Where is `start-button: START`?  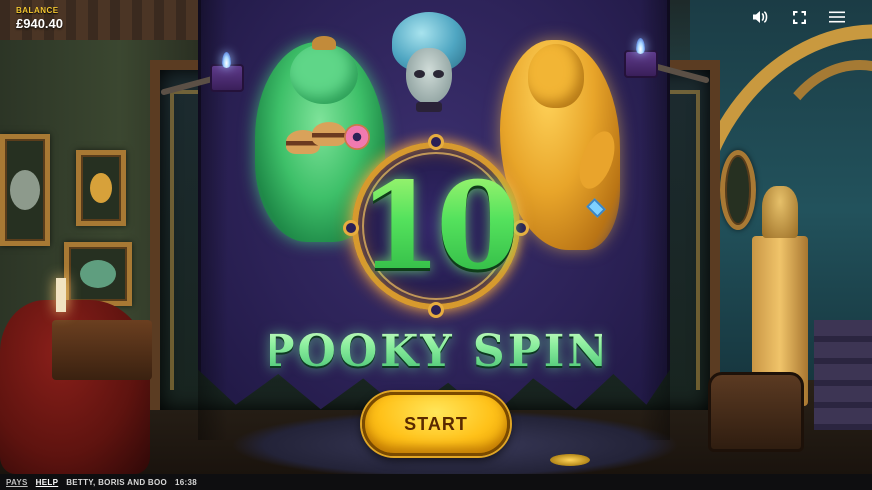
start-button: START is located at coordinates (436, 424).